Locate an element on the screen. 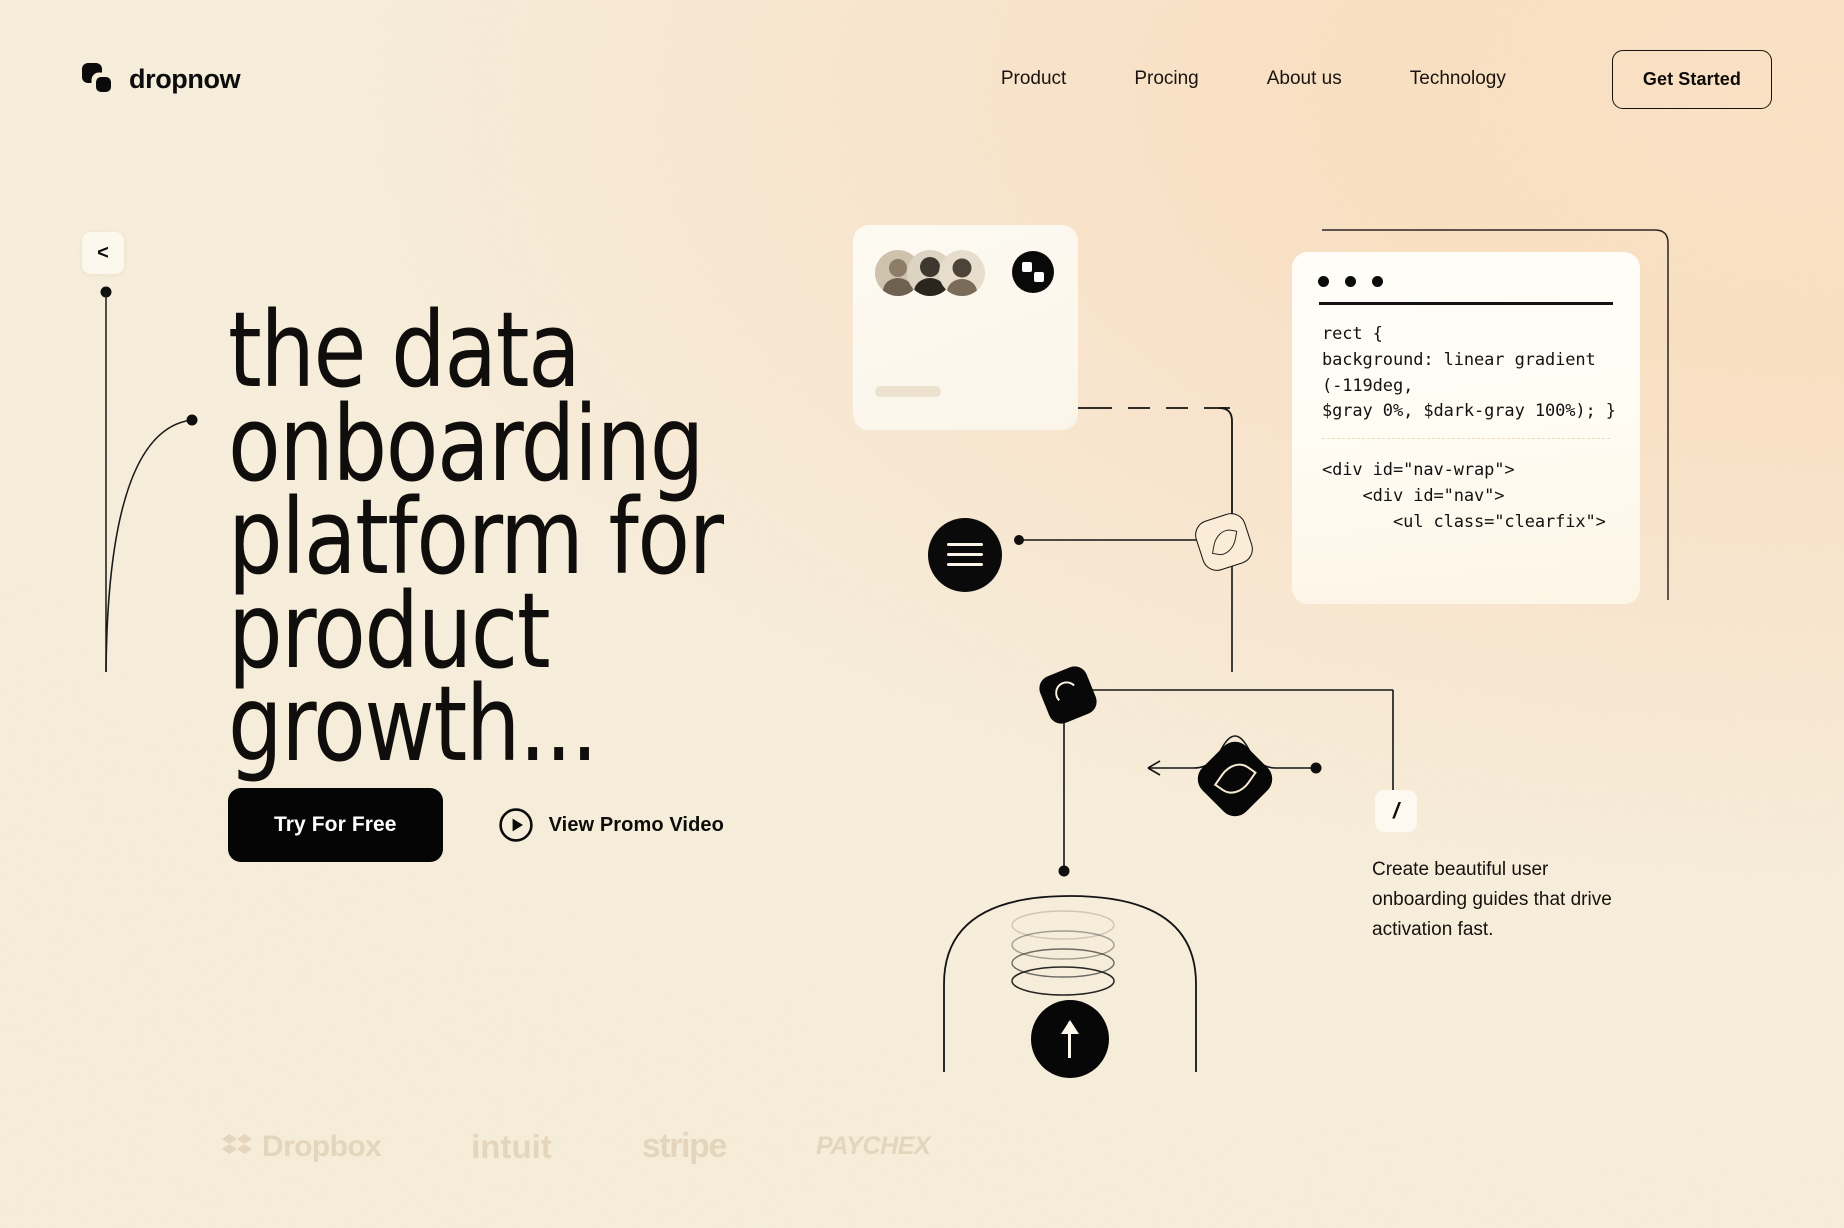  view-promo-video-link: View Promo Video is located at coordinates (611, 825).